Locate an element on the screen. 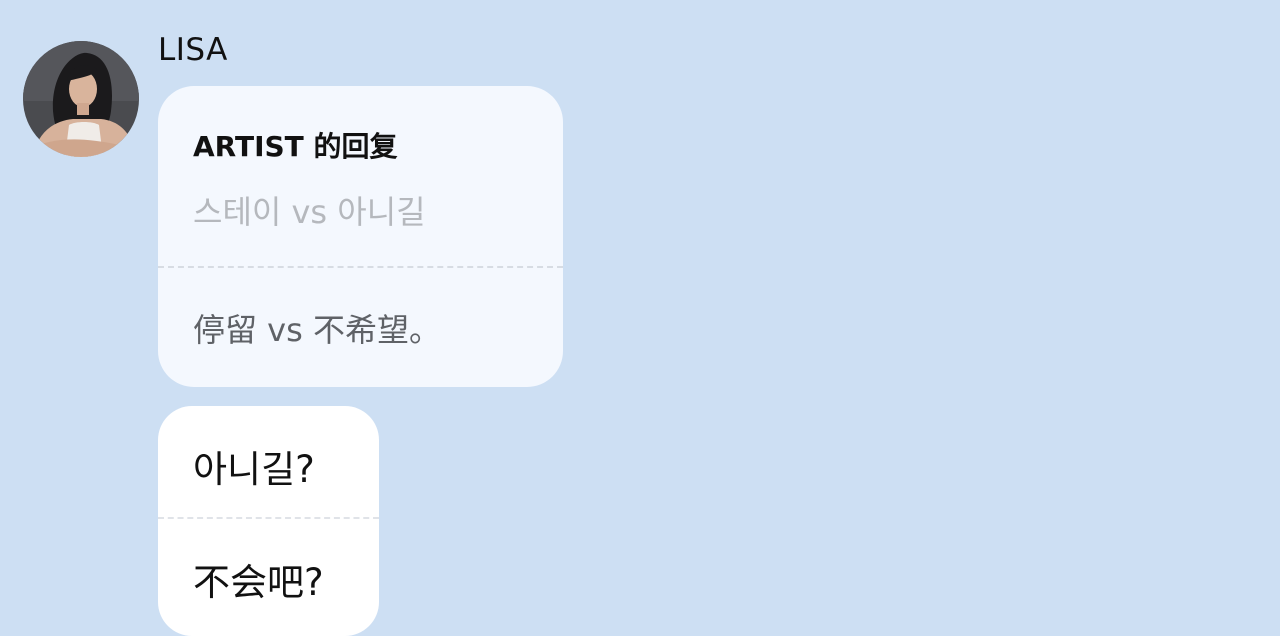 The image size is (1280, 636). reply-divider is located at coordinates (360, 267).